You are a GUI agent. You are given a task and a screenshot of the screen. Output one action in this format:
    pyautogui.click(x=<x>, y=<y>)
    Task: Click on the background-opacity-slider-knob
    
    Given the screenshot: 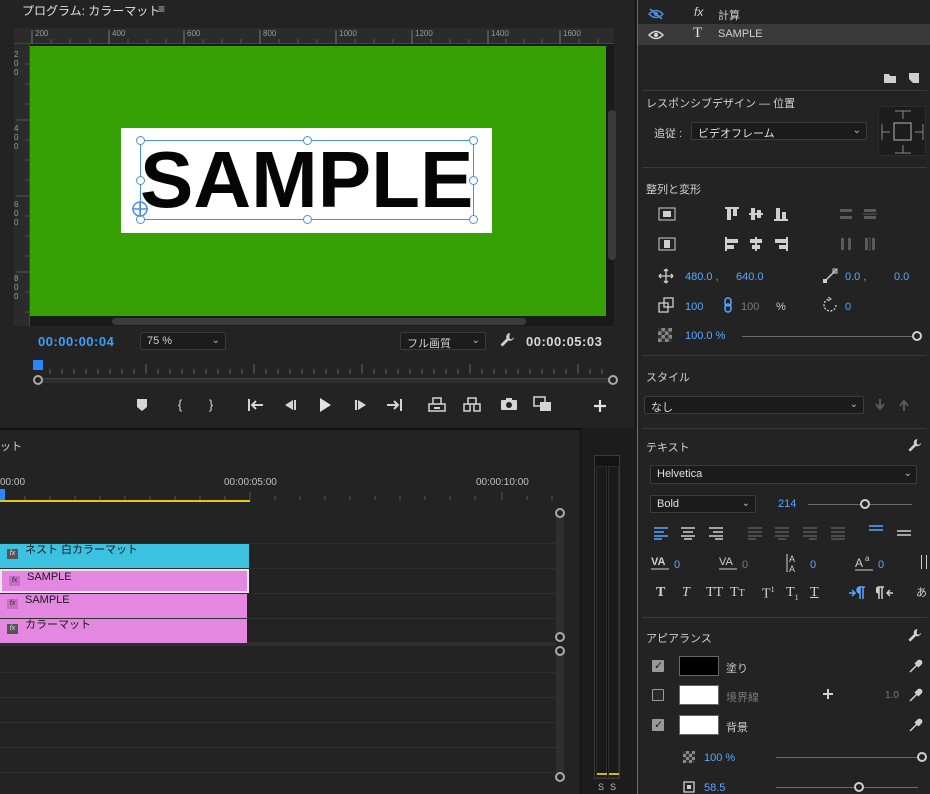 What is the action you would take?
    pyautogui.click(x=922, y=757)
    